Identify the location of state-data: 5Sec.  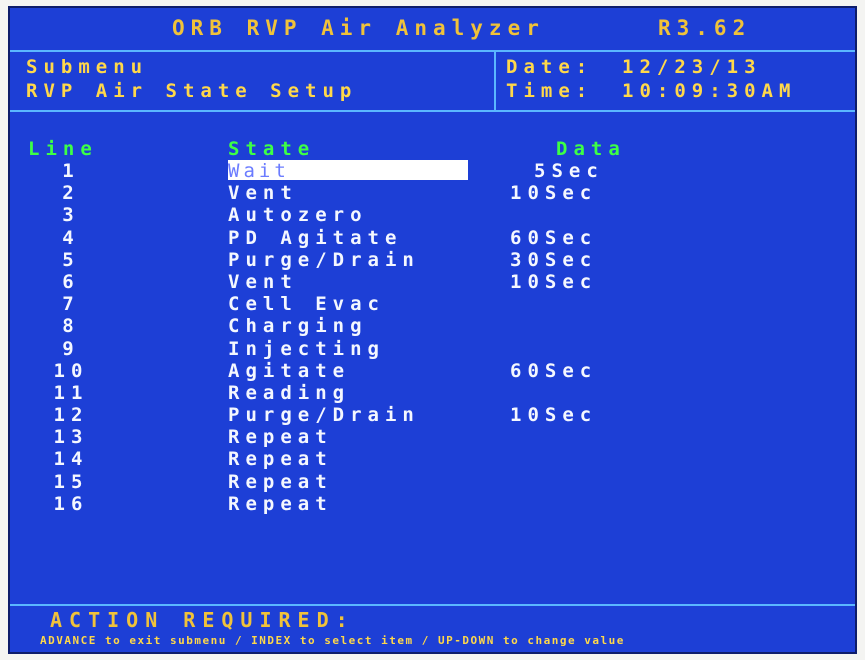
(569, 171).